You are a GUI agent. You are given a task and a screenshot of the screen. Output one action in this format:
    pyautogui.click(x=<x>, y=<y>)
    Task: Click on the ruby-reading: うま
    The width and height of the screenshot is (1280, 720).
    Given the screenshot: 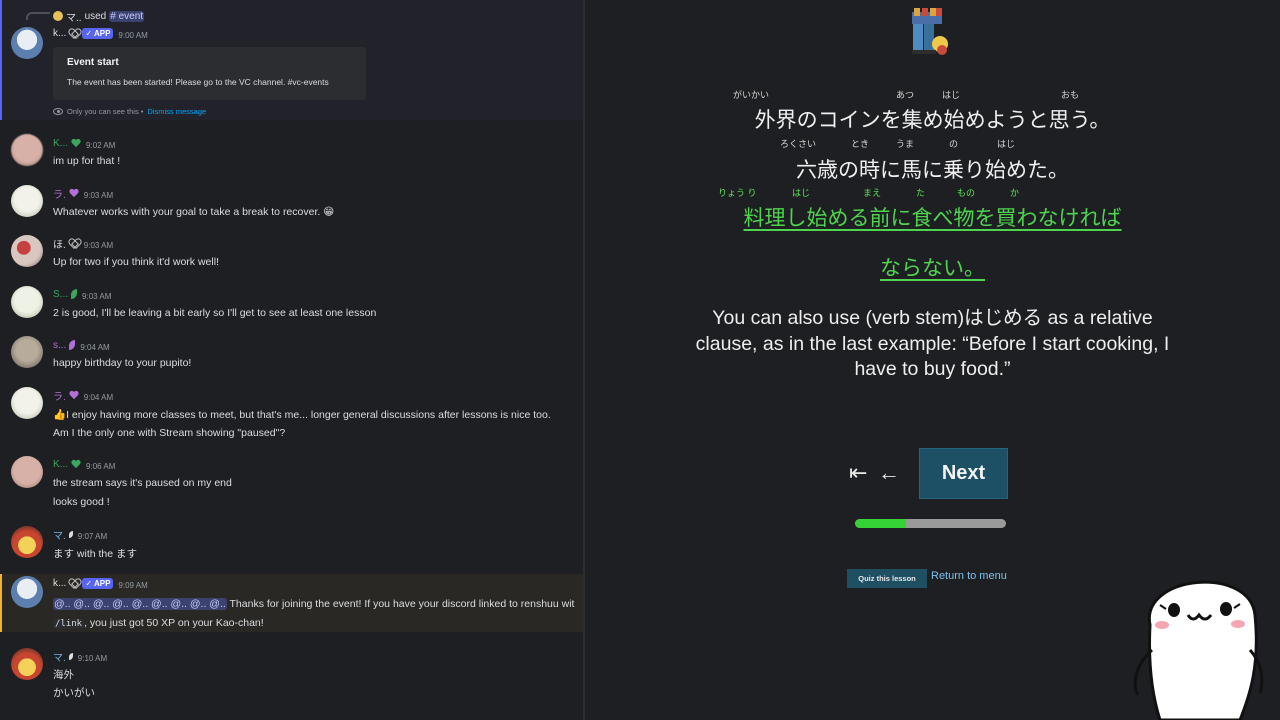 What is the action you would take?
    pyautogui.click(x=905, y=144)
    